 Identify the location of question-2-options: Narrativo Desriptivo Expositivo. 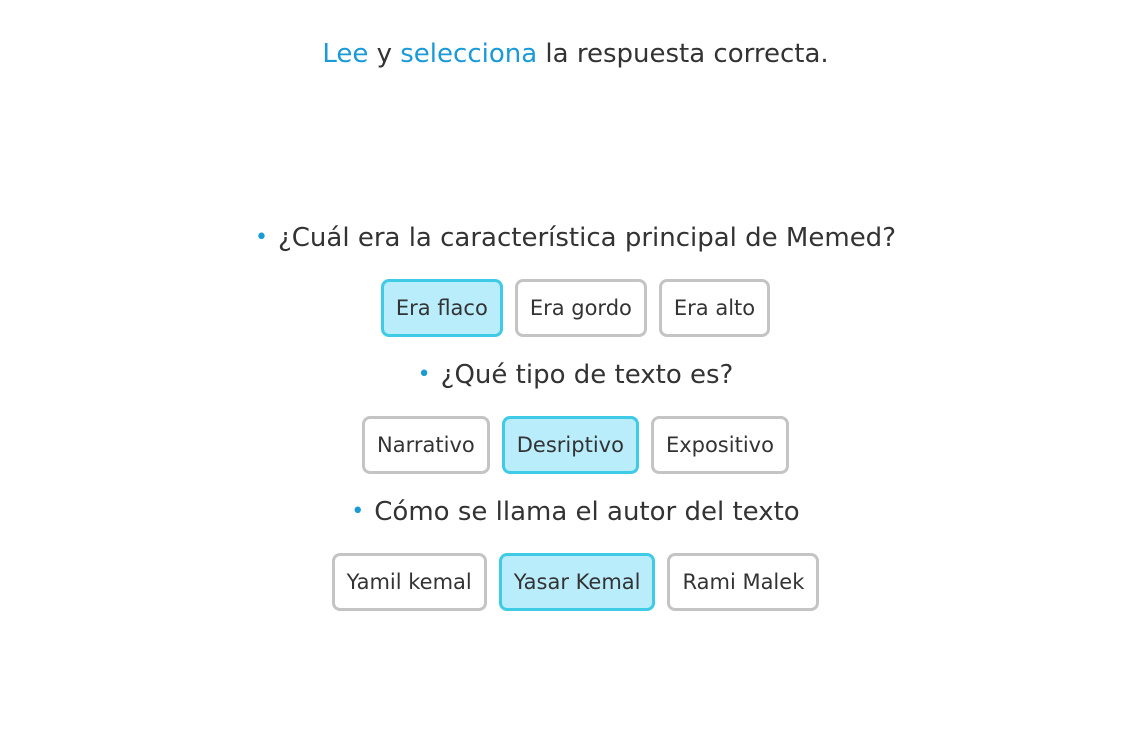
(568, 445).